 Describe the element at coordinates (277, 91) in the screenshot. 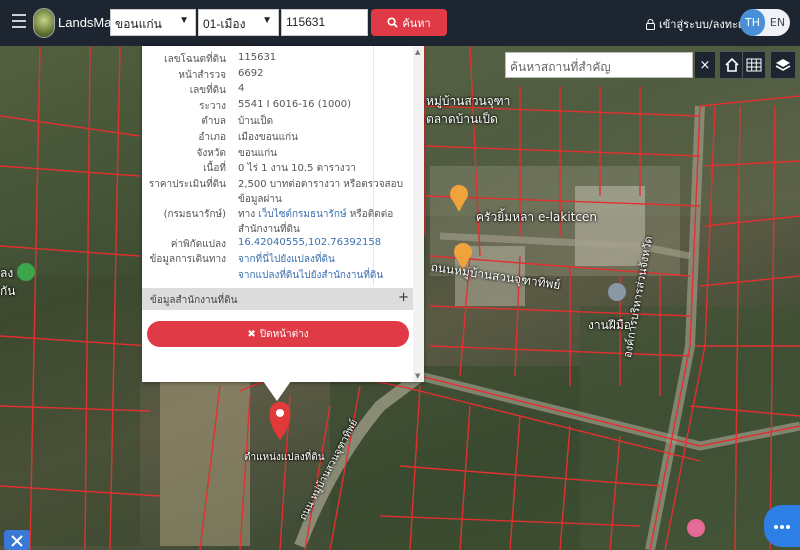

I see `info-row-land-number: เลขที่ดิน 4` at that location.